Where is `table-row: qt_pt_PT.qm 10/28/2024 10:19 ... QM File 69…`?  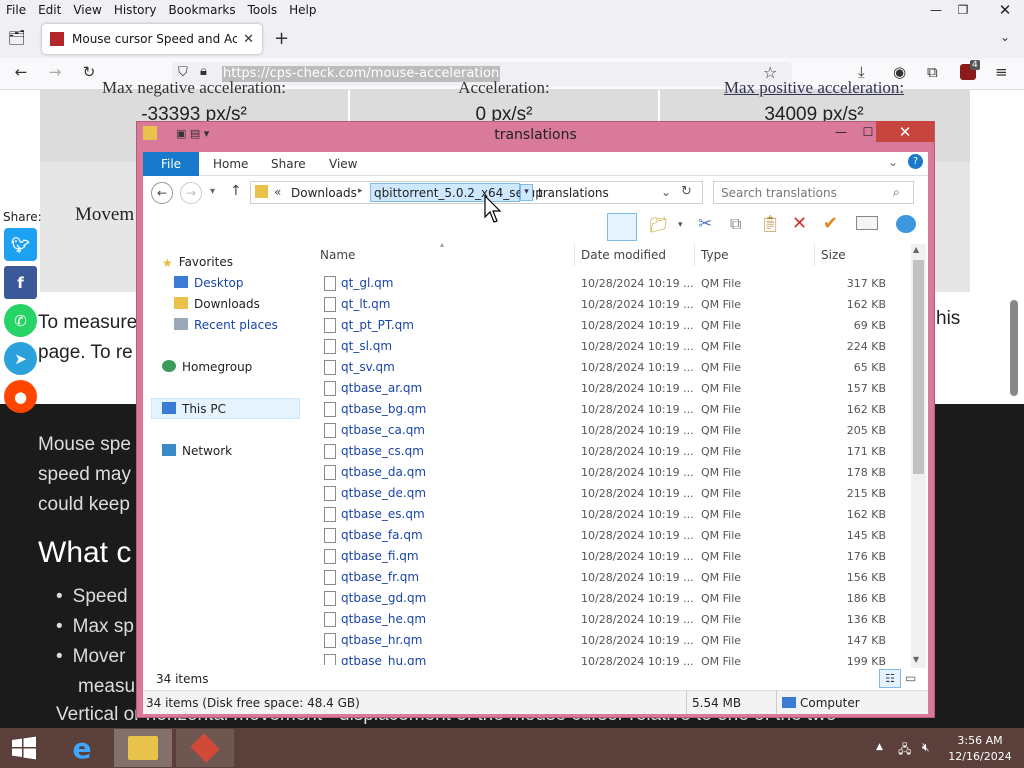
table-row: qt_pt_PT.qm 10/28/2024 10:19 ... QM File 69… is located at coordinates (615, 325).